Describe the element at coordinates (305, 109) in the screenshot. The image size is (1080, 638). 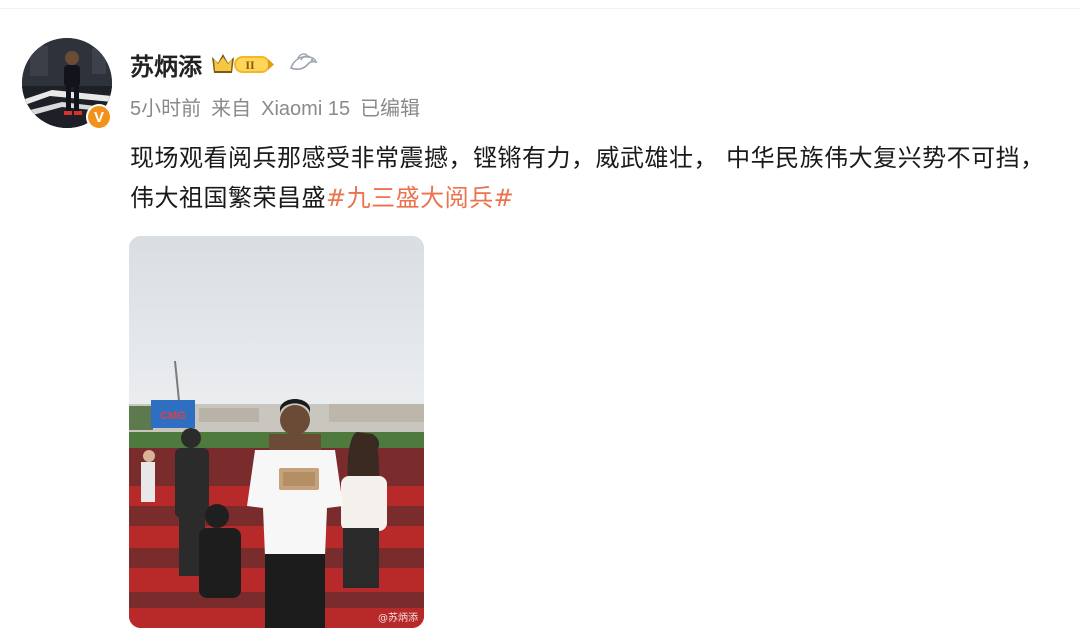
I see `source-device: Xiaomi 15` at that location.